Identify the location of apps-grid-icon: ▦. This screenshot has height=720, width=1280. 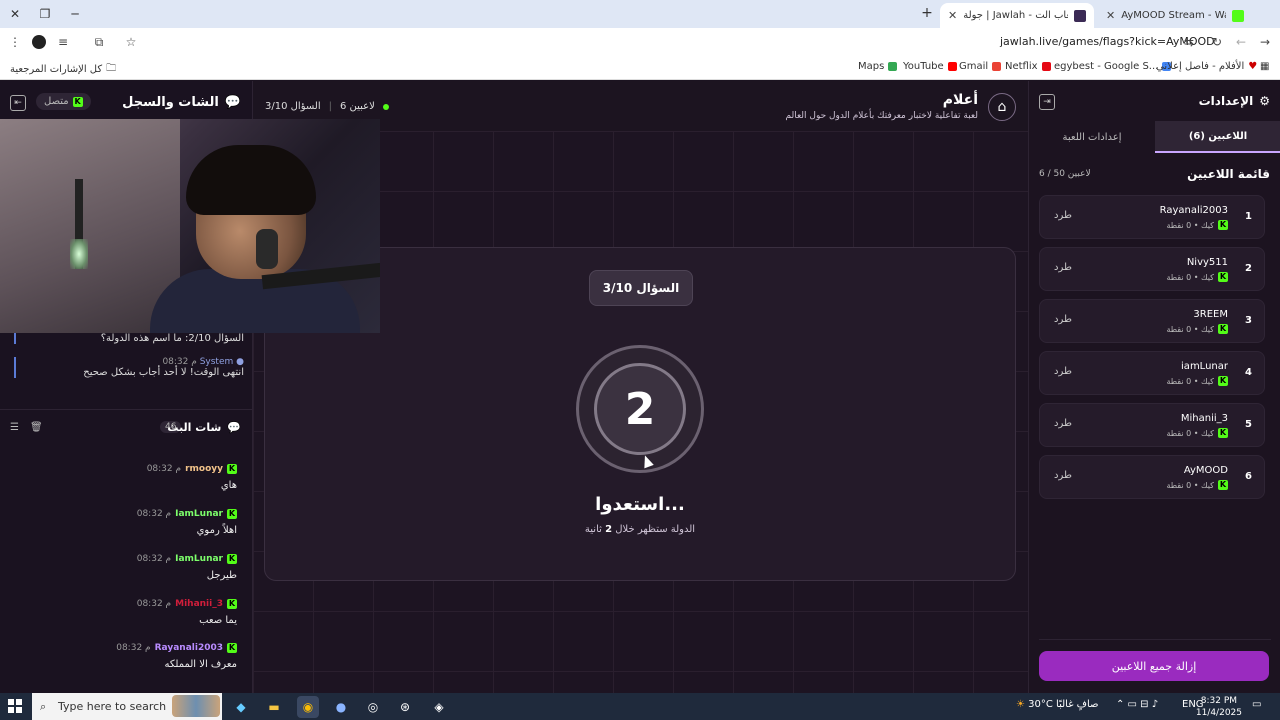
(1264, 66).